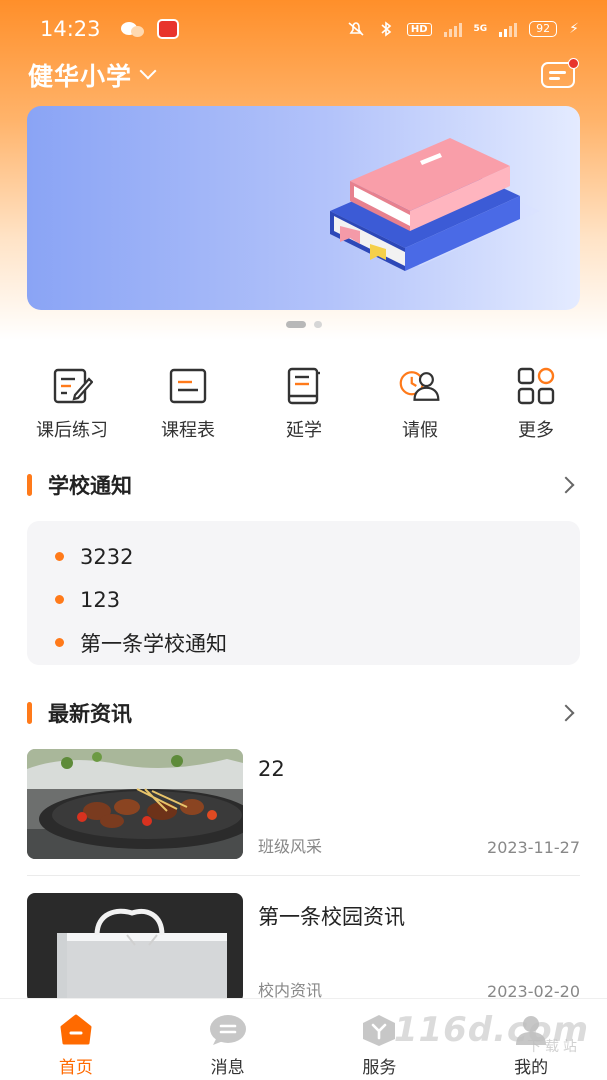 The width and height of the screenshot is (607, 1080). I want to click on news-item: 第一条校园资讯 校内资讯 2023-02-20, so click(303, 949).